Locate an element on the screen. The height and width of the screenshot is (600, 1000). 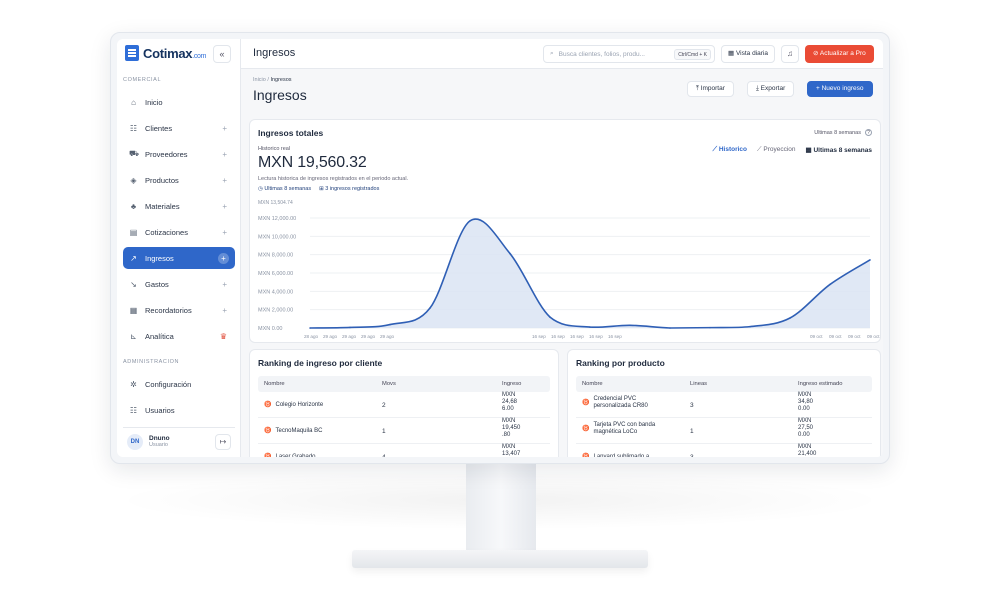
toggle-proyeccion: ⟋ Proyeccion is located at coordinates (776, 150).